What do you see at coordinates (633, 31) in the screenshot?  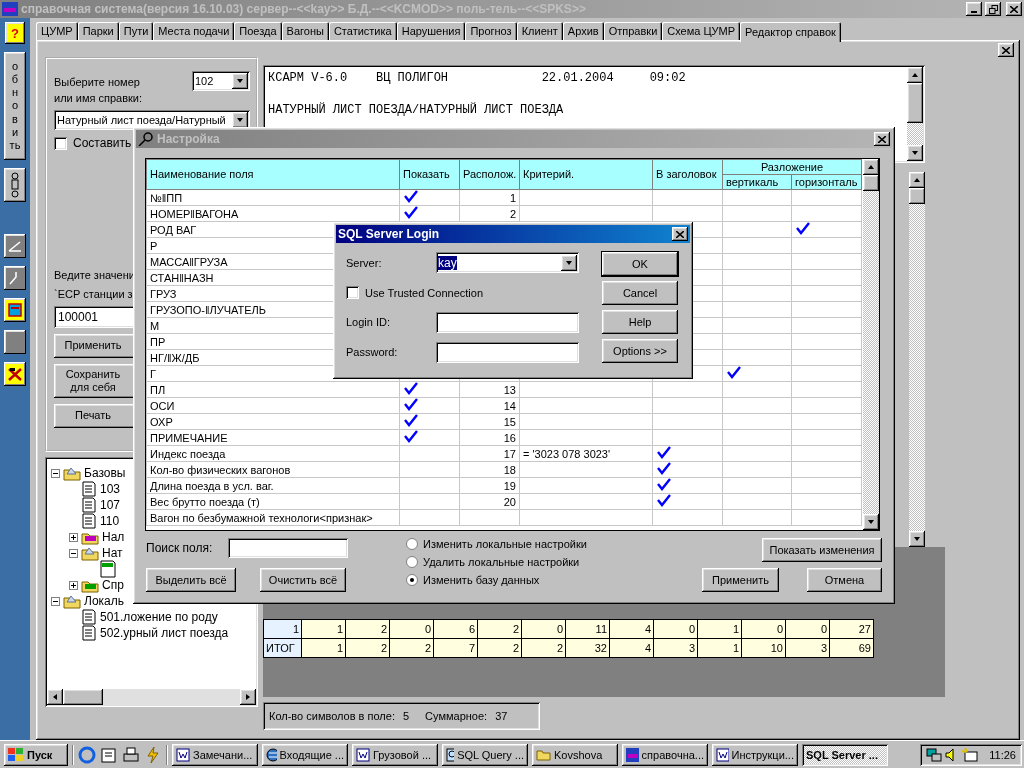 I see `tab: Отправки` at bounding box center [633, 31].